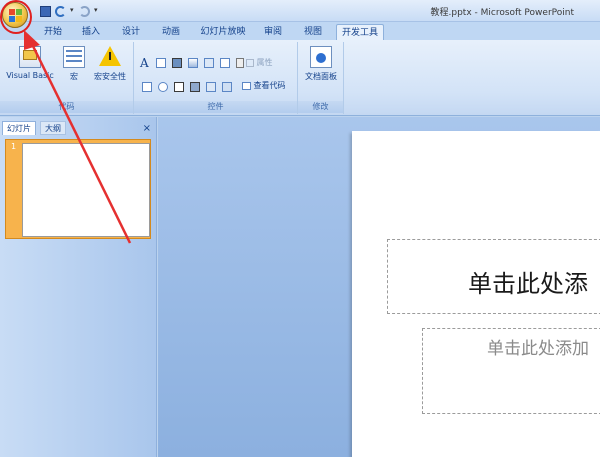 Image resolution: width=600 pixels, height=457 pixels. Describe the element at coordinates (264, 85) in the screenshot. I see `view-code-button: 查看代码` at that location.